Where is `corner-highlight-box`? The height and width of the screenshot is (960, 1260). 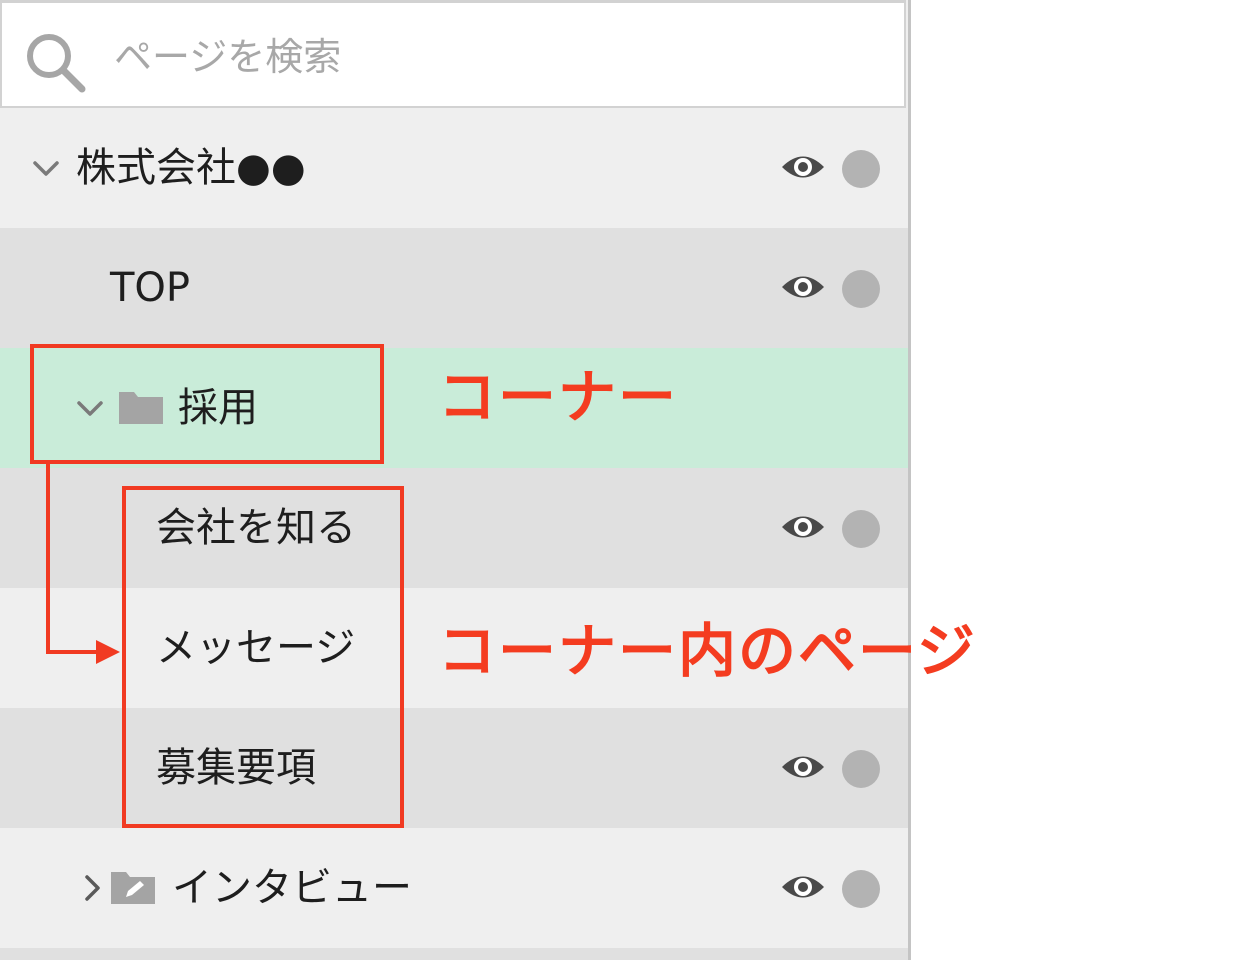 corner-highlight-box is located at coordinates (207, 404).